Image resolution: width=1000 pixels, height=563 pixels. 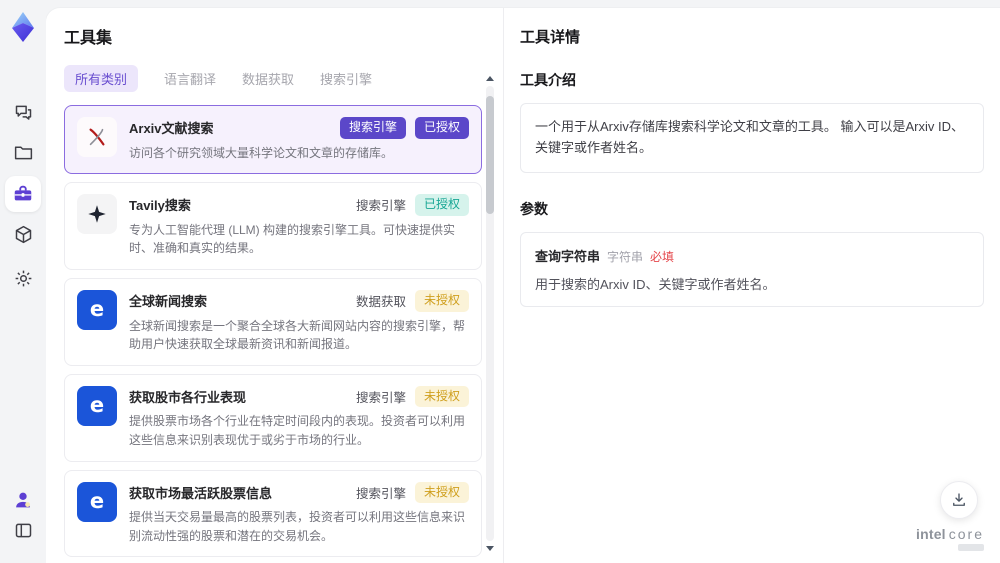 I want to click on param-box: 查询字符串 字符串 必填 用于搜索的Arxiv ID、关键字或作者姓名。, so click(x=752, y=269).